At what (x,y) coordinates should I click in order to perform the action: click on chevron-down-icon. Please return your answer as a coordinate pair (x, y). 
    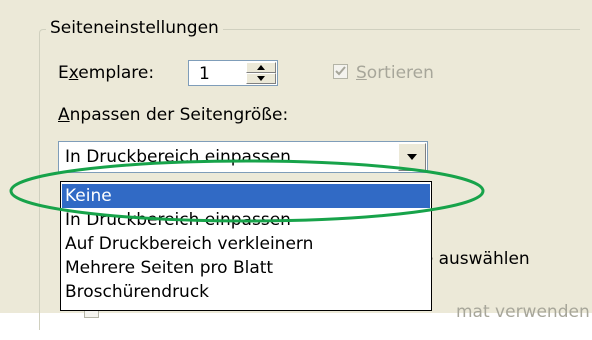
    Looking at the image, I should click on (412, 157).